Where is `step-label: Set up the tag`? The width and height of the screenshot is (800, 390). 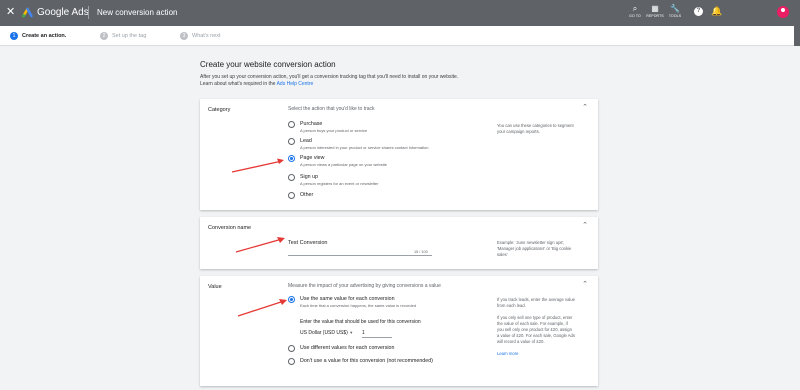
step-label: Set up the tag is located at coordinates (129, 36).